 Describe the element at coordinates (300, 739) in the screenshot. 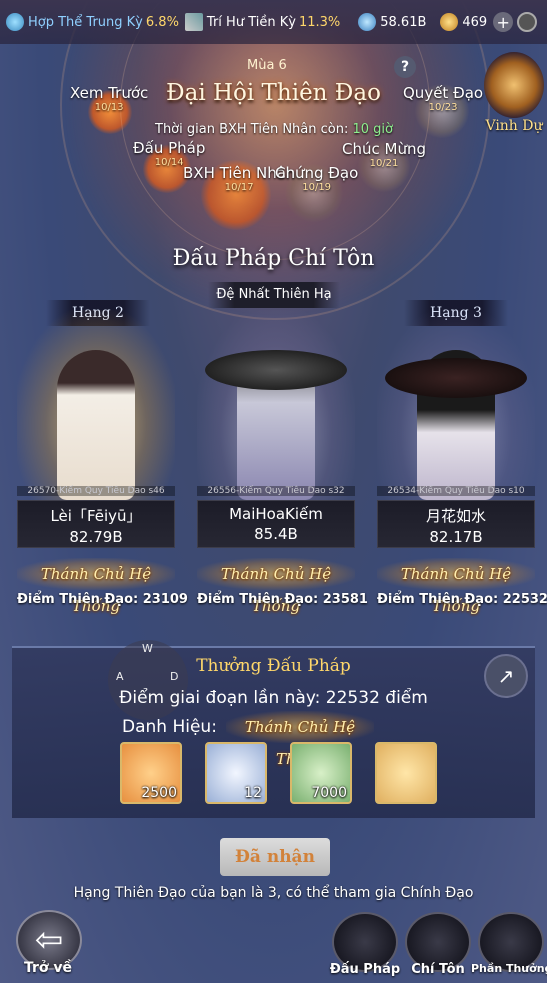

I see `title-reward-badge: Thánh Chủ Hệ Thống` at that location.